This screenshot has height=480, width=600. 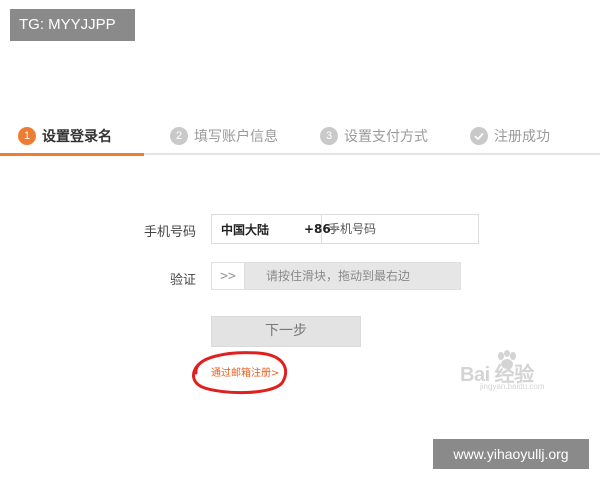 What do you see at coordinates (276, 229) in the screenshot?
I see `country-region-select: 中国大陆 +86` at bounding box center [276, 229].